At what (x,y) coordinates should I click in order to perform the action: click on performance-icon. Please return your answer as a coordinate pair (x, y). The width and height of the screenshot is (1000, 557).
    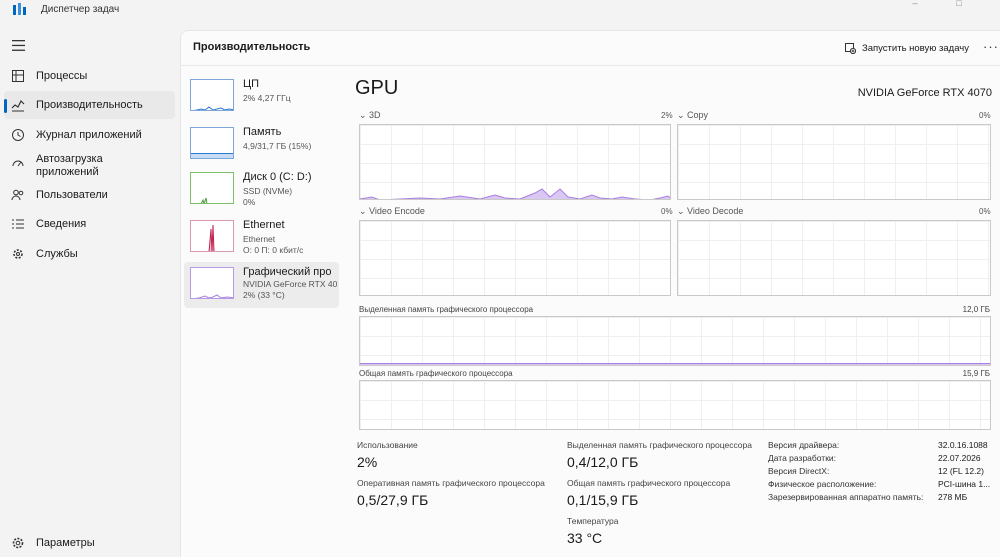
    Looking at the image, I should click on (18, 105).